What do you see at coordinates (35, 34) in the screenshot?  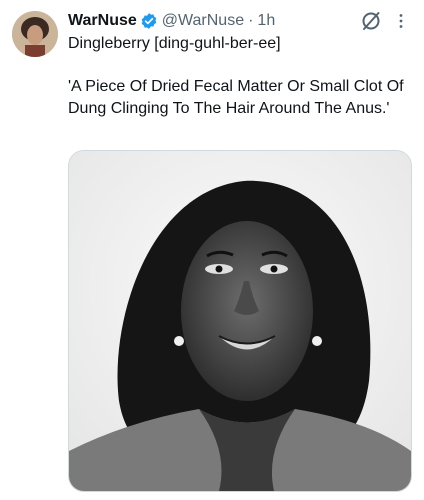 I see `avatar` at bounding box center [35, 34].